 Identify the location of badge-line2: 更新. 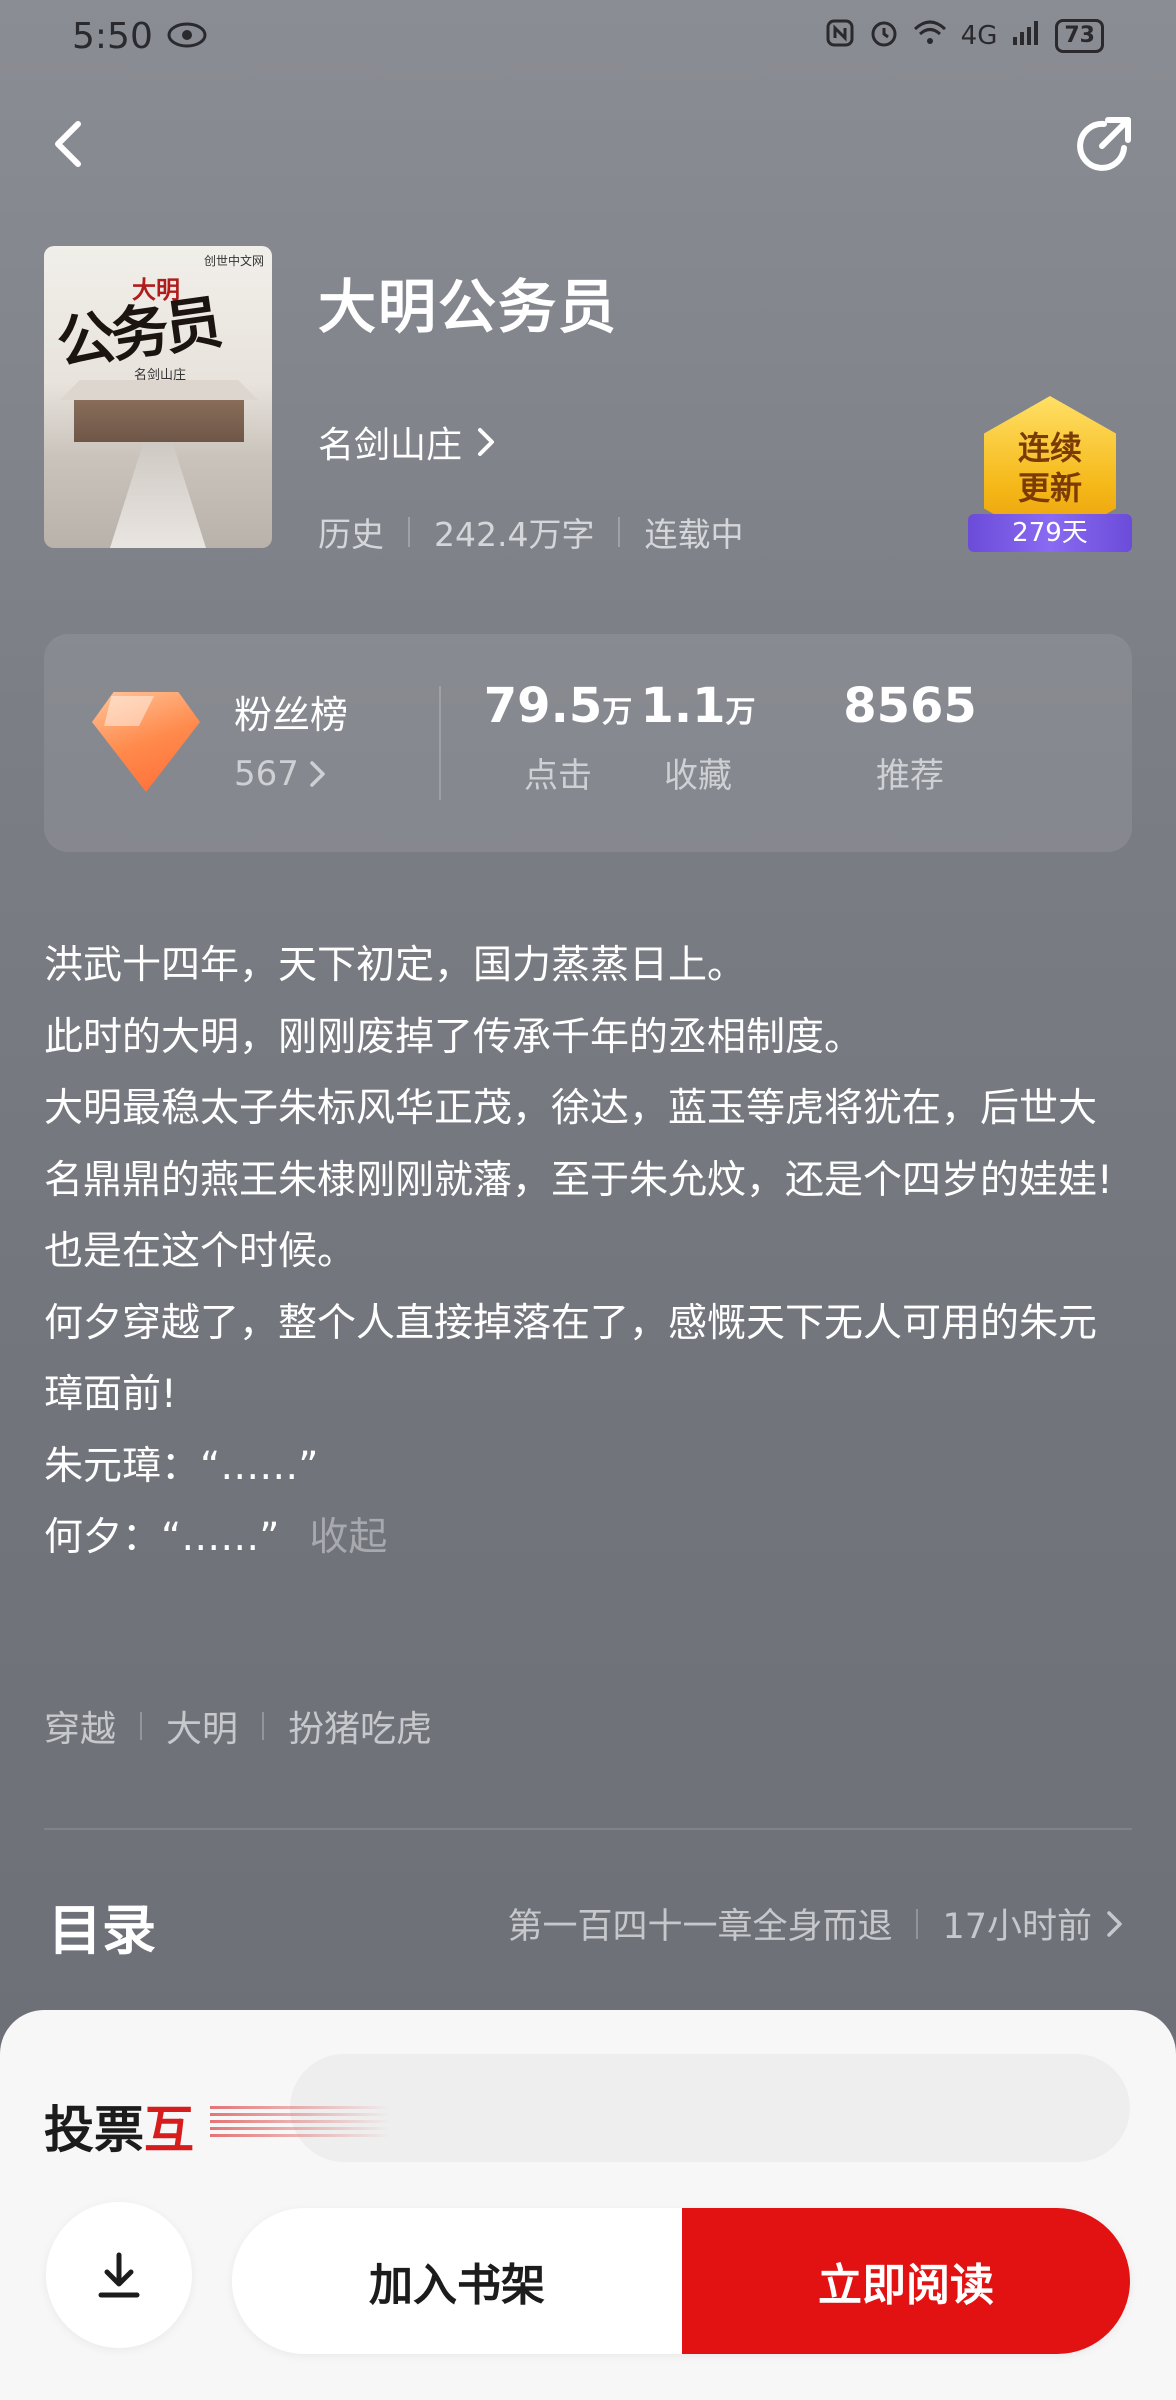
(1049, 488).